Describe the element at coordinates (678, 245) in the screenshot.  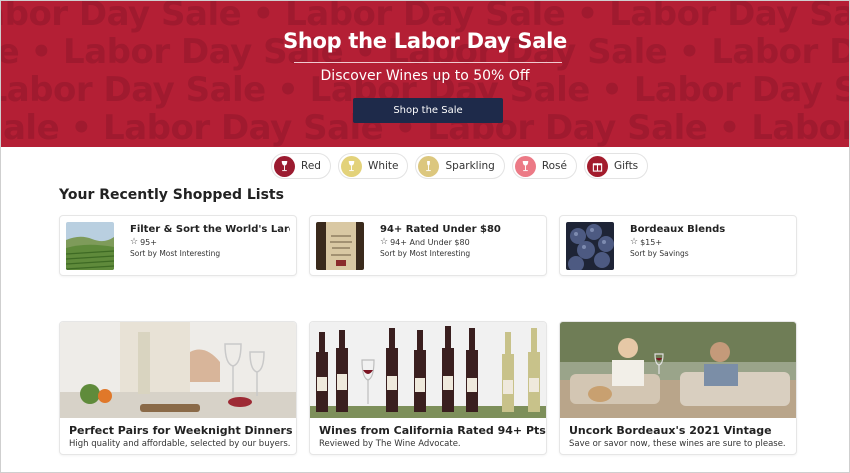
I see `recent-list-card: Bordeaux Blends ☆ $15+ Sort by Savings` at that location.